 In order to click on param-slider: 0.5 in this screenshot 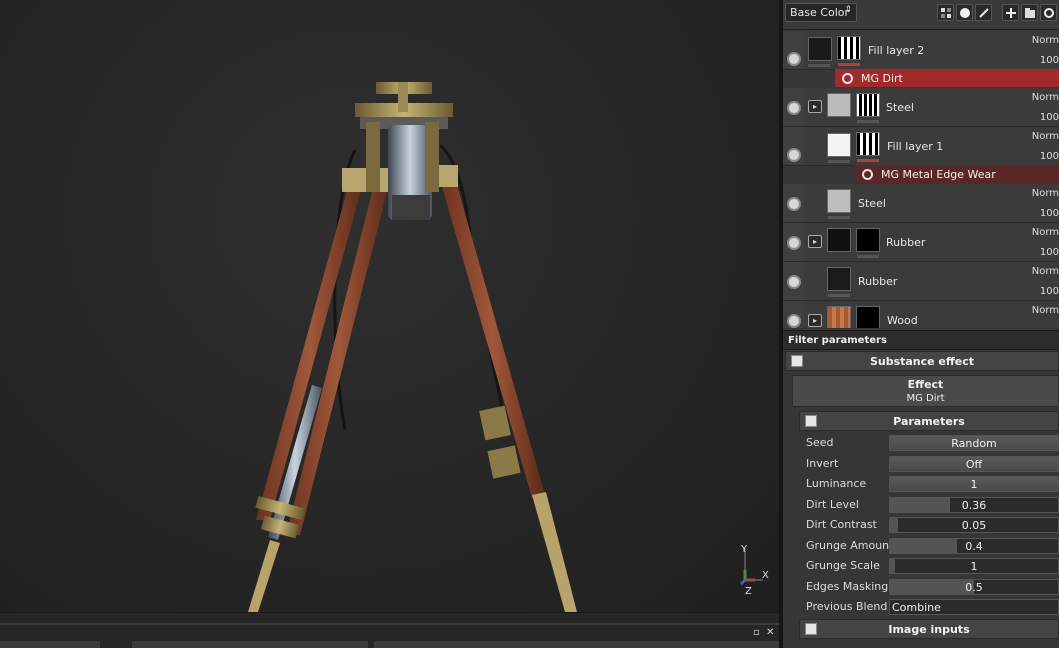, I will do `click(974, 586)`.